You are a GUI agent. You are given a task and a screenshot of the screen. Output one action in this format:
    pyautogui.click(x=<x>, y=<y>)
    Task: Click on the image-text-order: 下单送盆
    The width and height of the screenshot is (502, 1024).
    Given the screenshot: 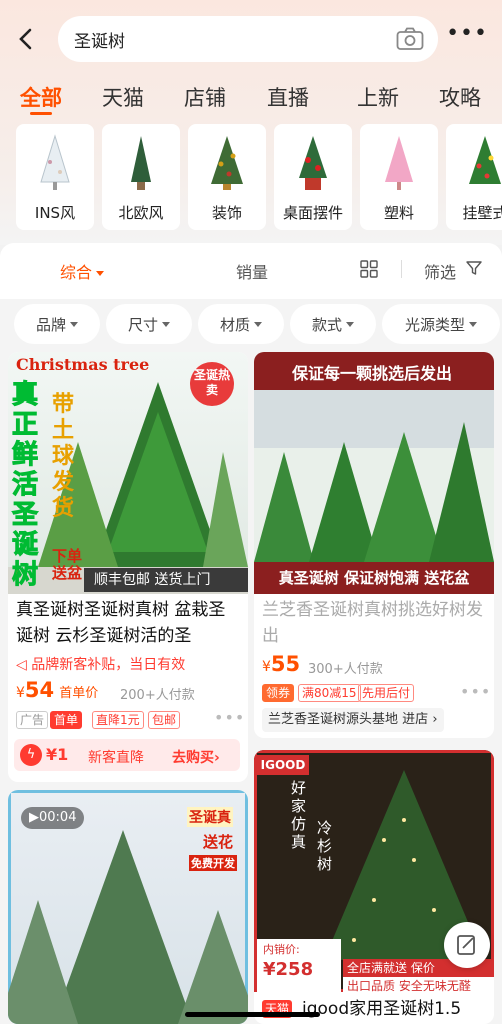 What is the action you would take?
    pyautogui.click(x=67, y=564)
    